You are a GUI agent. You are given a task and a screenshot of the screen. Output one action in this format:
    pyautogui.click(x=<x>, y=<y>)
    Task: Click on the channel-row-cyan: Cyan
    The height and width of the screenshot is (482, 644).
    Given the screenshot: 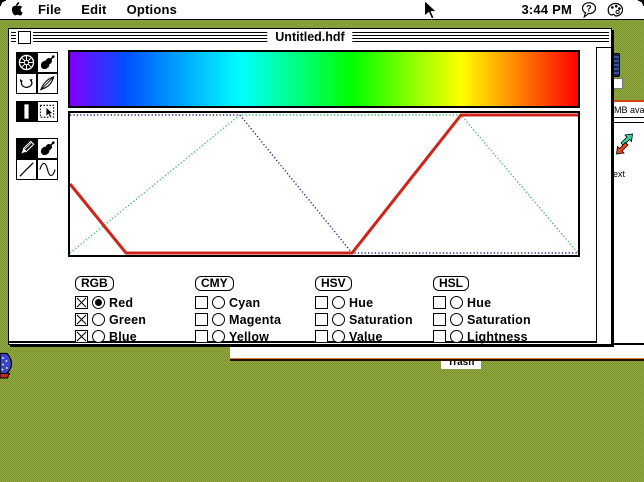 What is the action you would take?
    pyautogui.click(x=255, y=302)
    